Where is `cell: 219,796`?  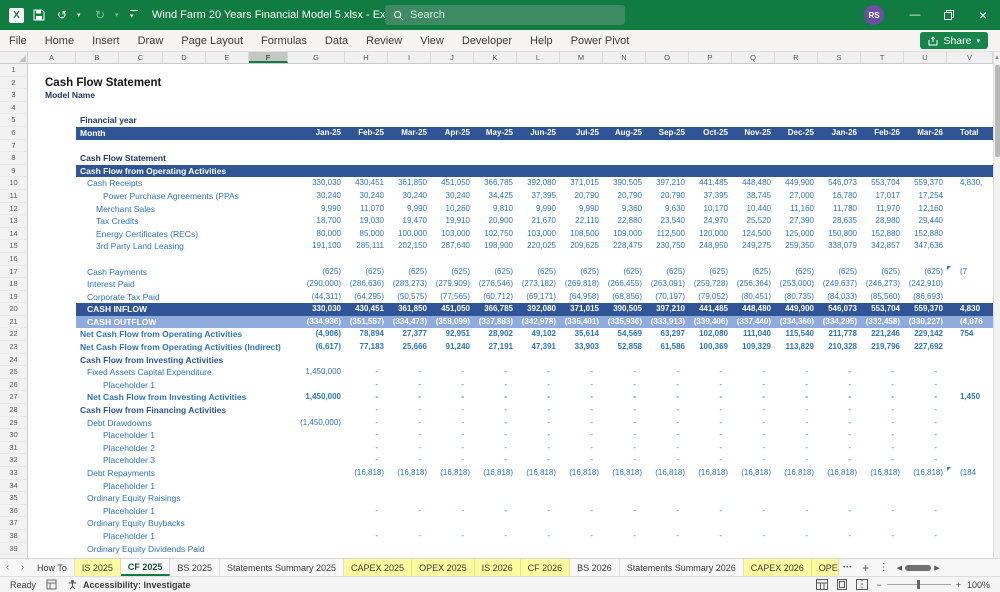 cell: 219,796 is located at coordinates (882, 347).